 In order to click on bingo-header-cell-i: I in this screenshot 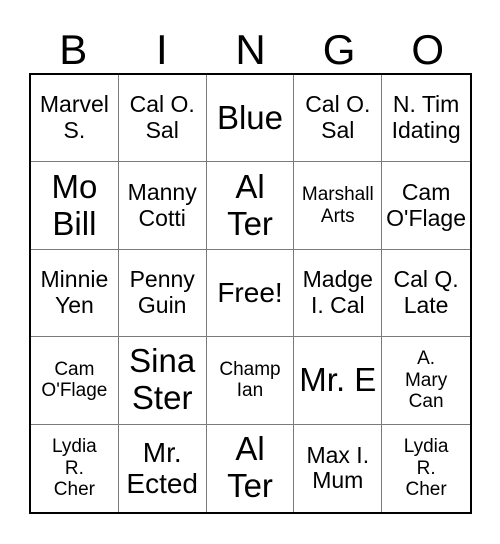, I will do `click(162, 45)`.